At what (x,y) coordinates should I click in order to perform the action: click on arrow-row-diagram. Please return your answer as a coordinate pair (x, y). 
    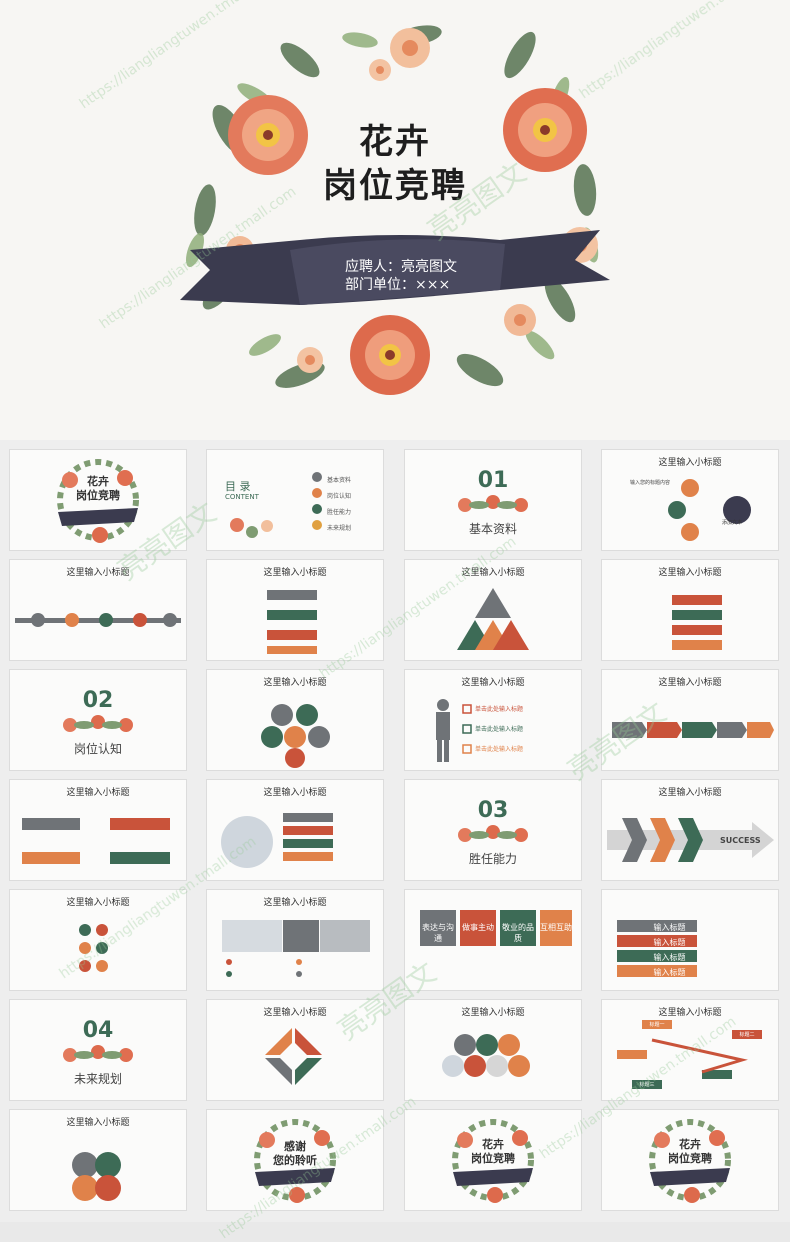
    Looking at the image, I should click on (693, 730).